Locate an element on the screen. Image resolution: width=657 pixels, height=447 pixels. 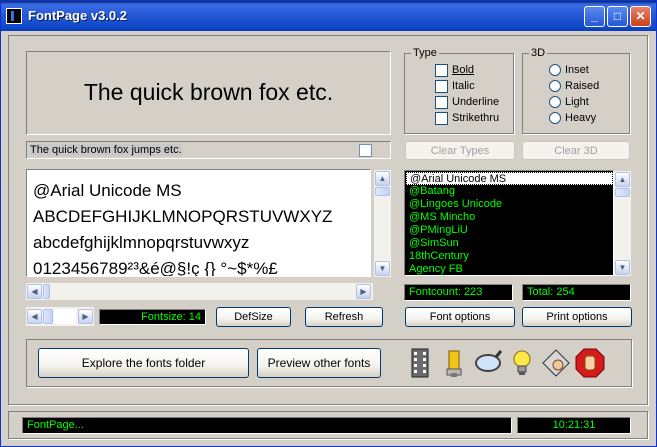
sample-line-uppercase: ABCDEFGHIJKLMNOPQRSTUVWXYZ is located at coordinates (183, 216).